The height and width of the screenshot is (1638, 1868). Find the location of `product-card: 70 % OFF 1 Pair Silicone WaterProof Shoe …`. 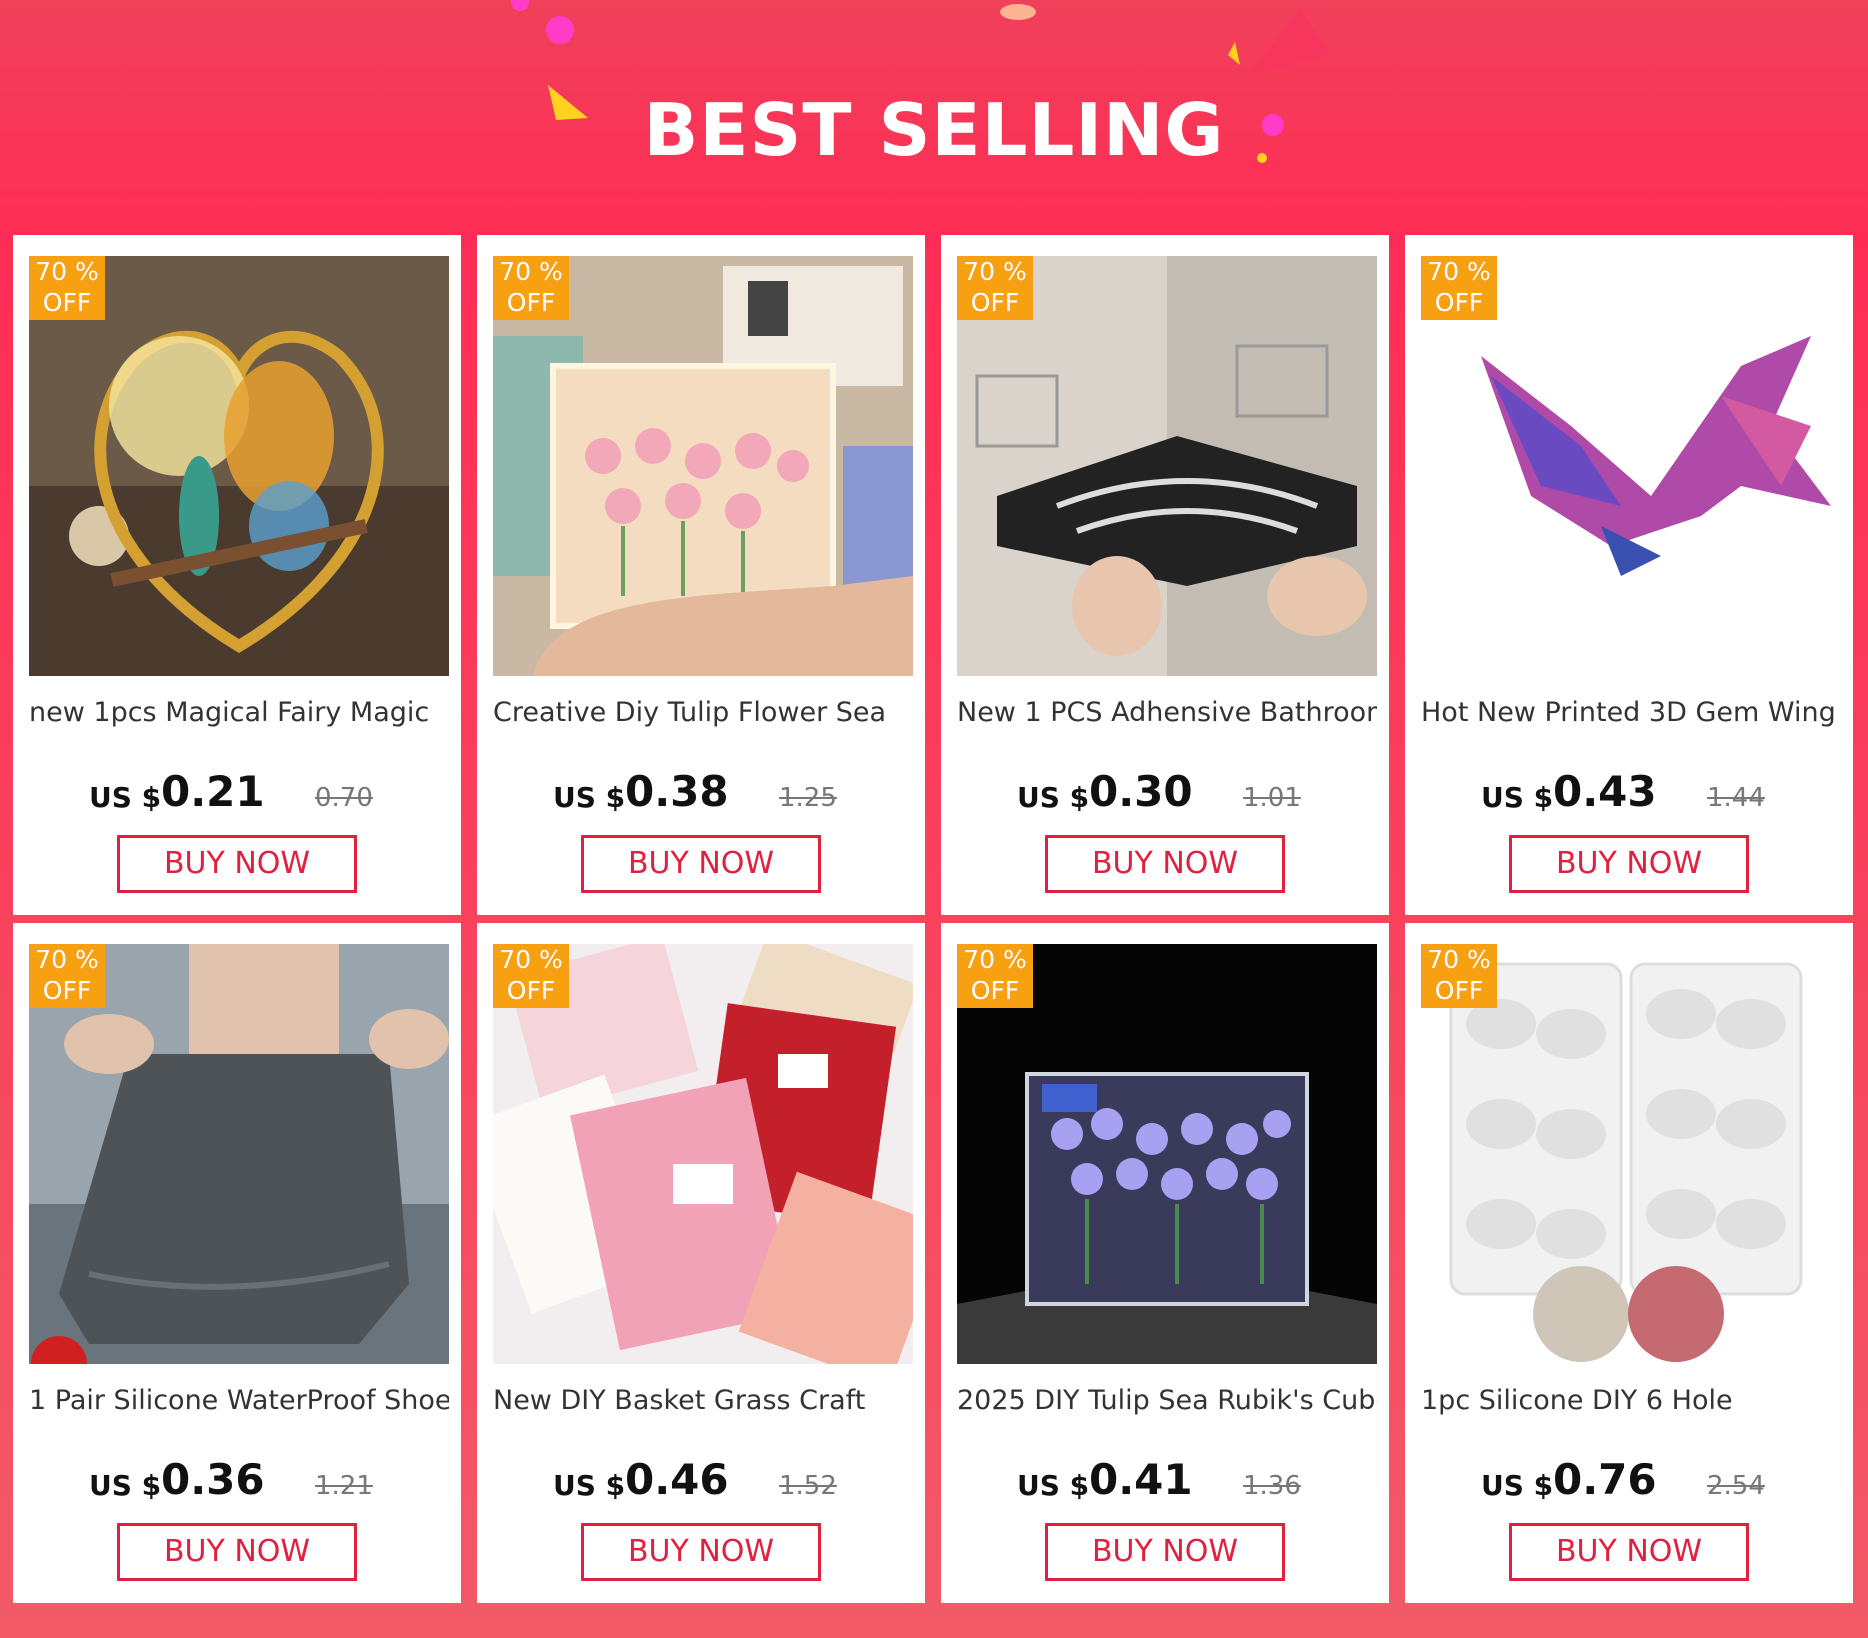

product-card: 70 % OFF 1 Pair Silicone WaterProof Shoe … is located at coordinates (237, 1263).